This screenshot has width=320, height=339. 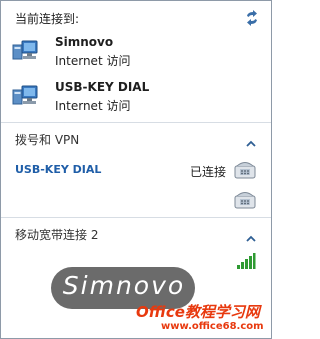 I want to click on header-title: 当前连接到:, so click(x=47, y=19).